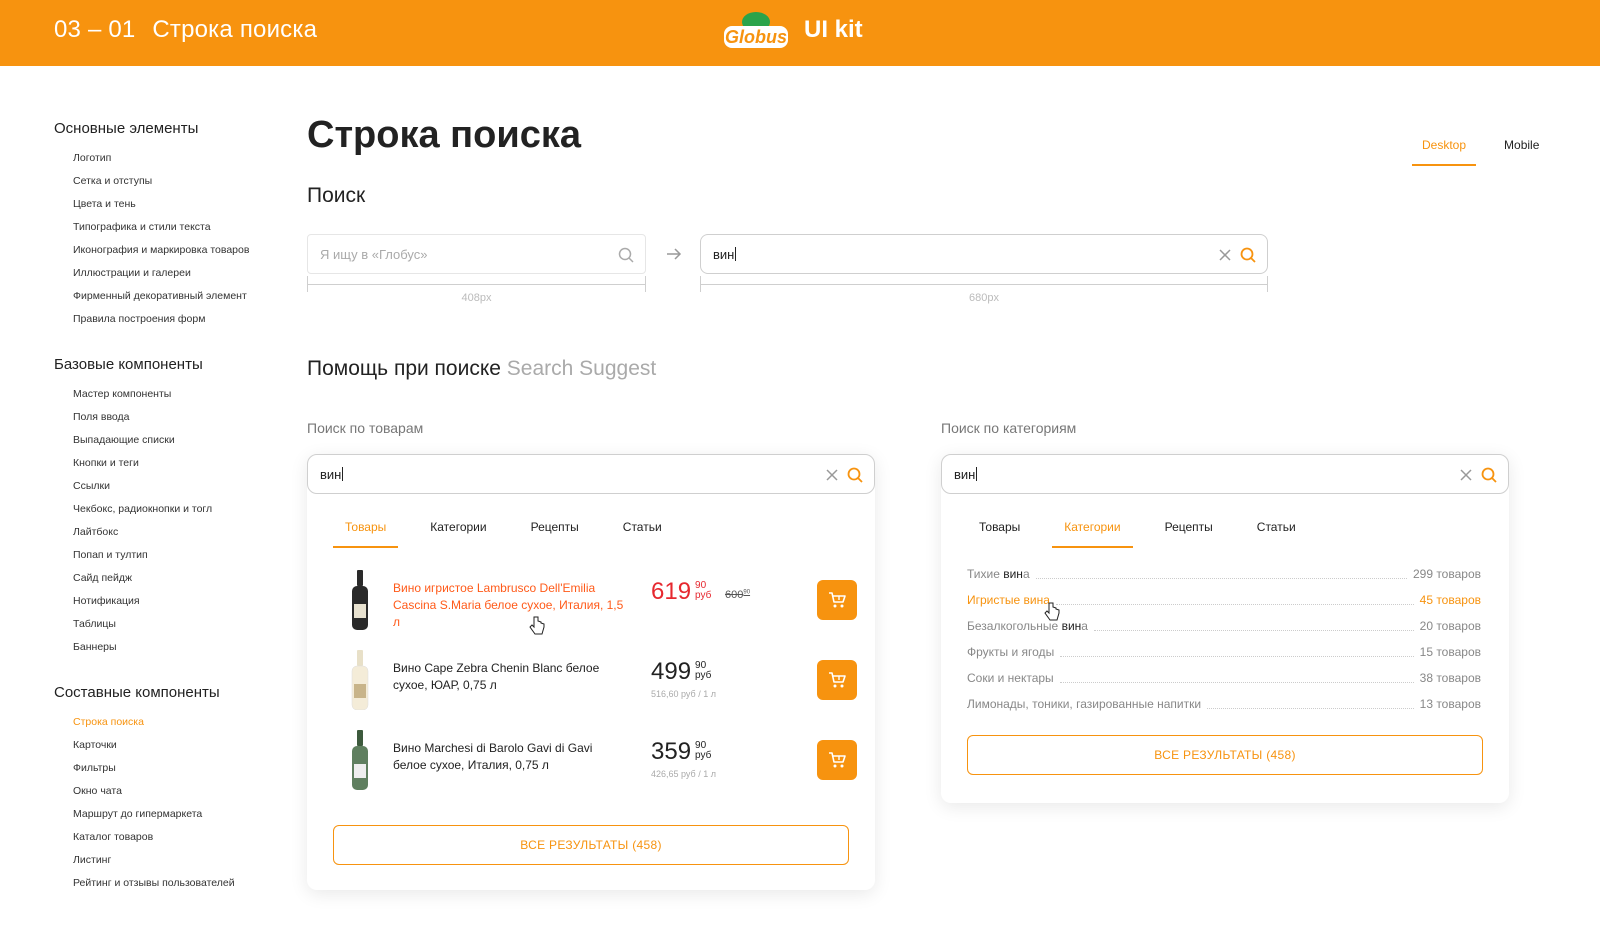  I want to click on category-row: Соки и нектары 38 товаров, so click(1224, 678).